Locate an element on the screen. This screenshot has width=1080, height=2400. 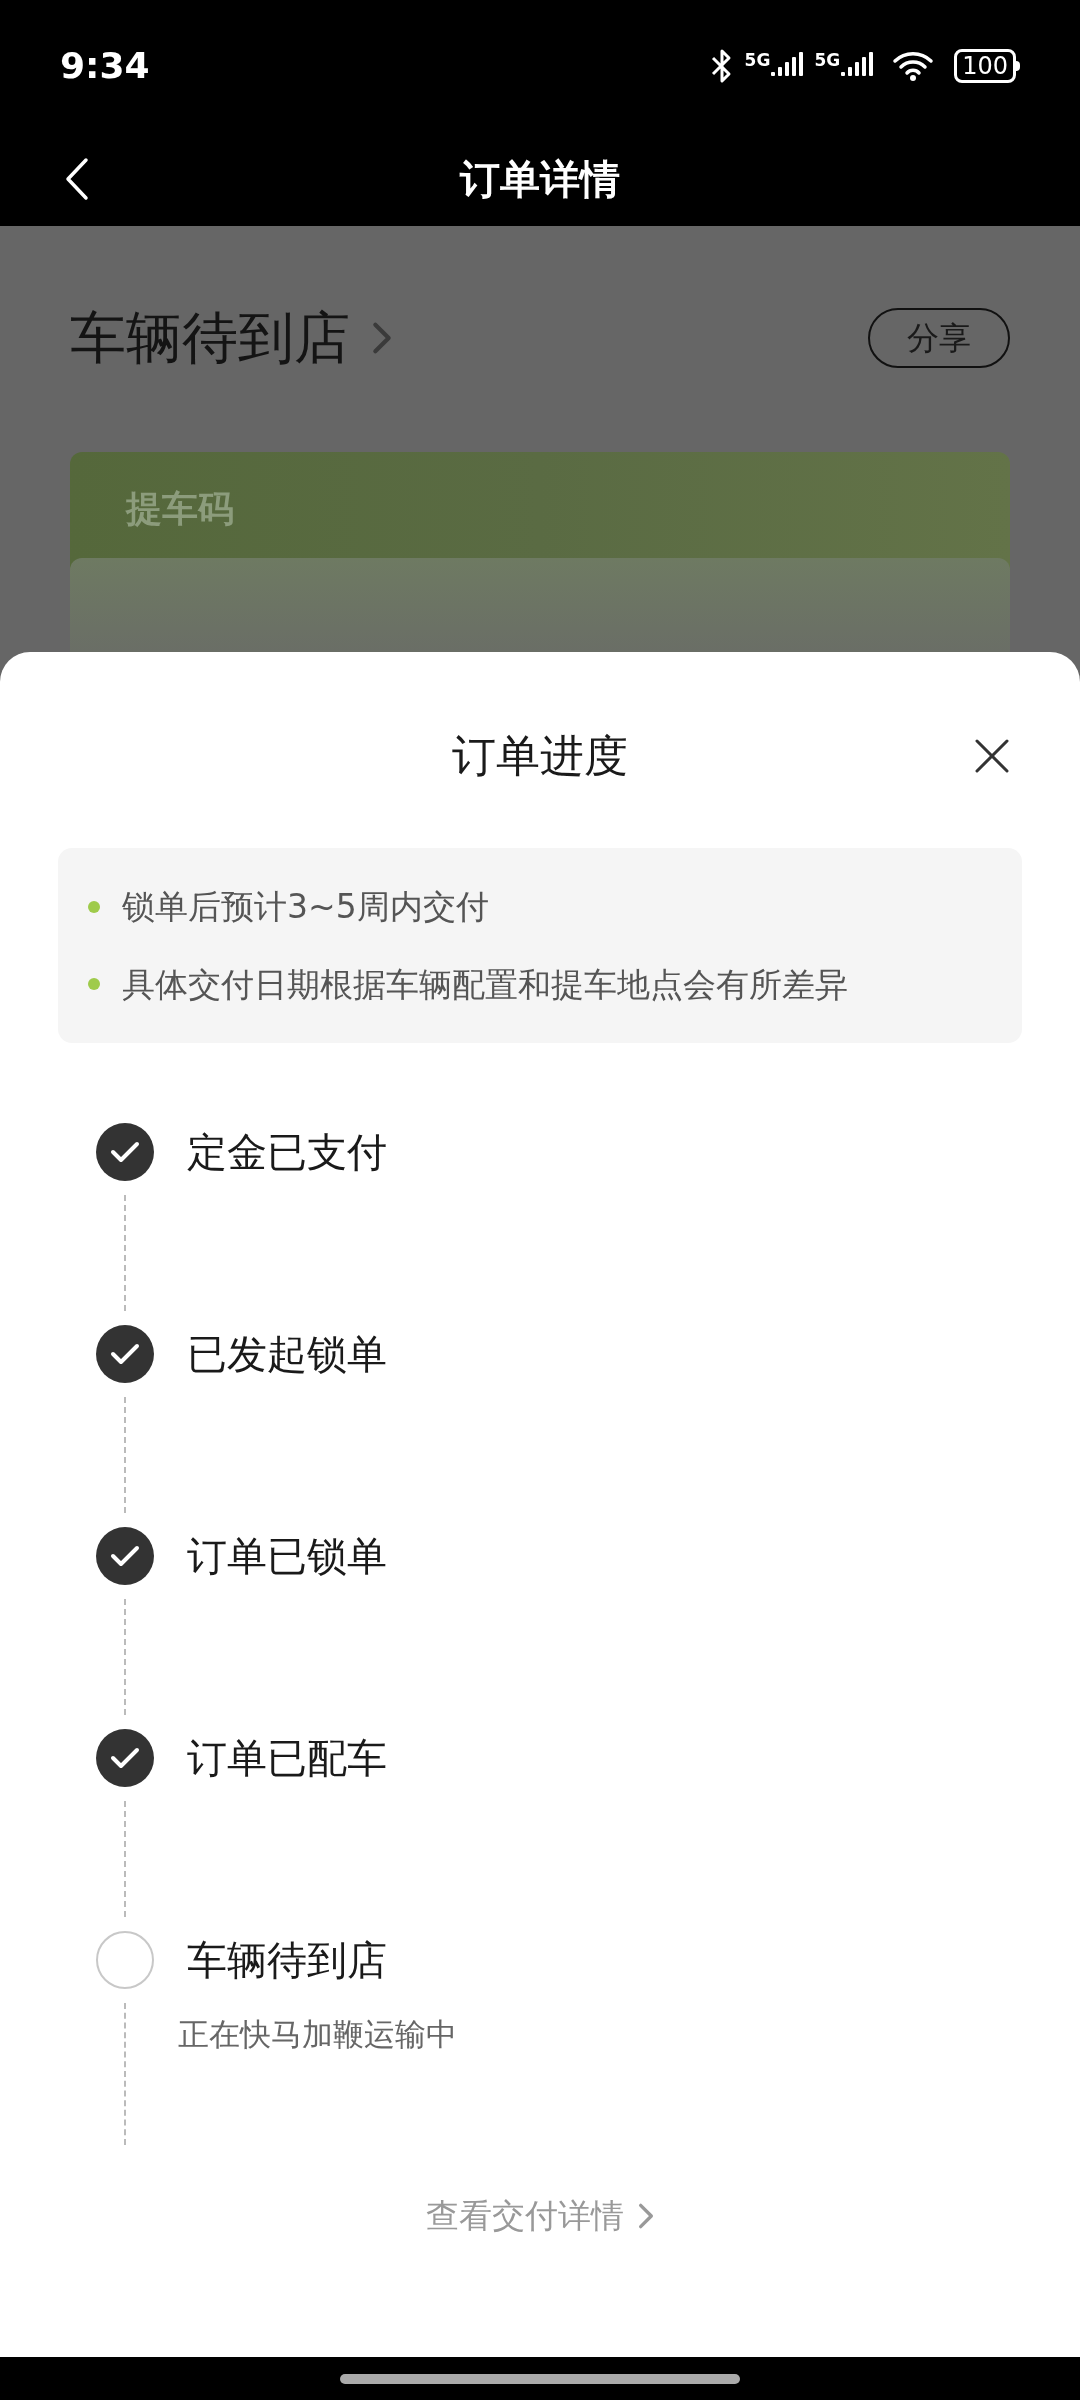
sheet-title: 订单进度 is located at coordinates (540, 756).